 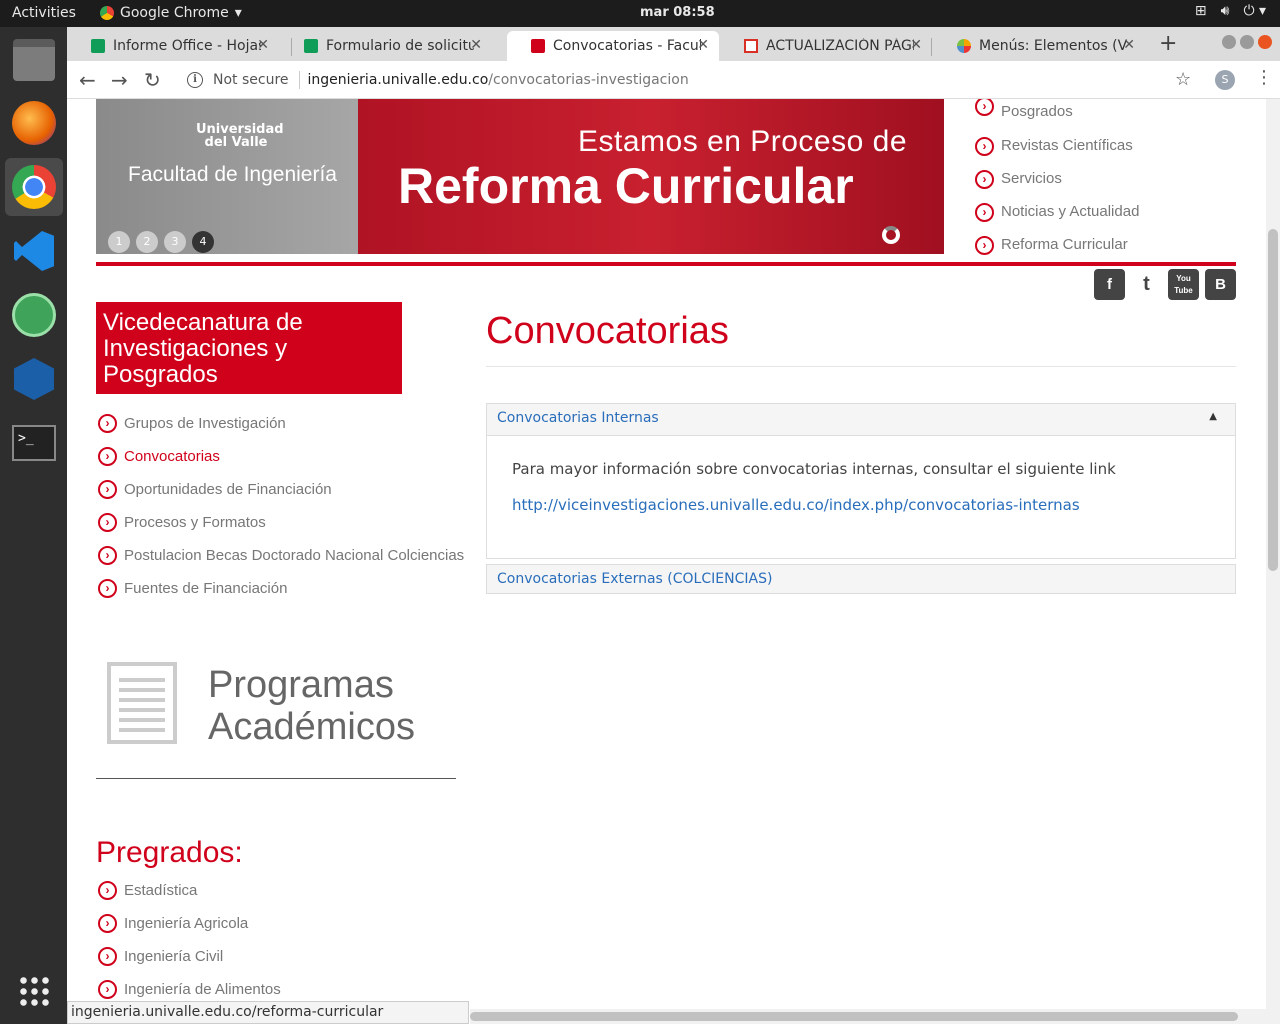 What do you see at coordinates (1225, 11) in the screenshot?
I see `volume-icon: 🔊︎` at bounding box center [1225, 11].